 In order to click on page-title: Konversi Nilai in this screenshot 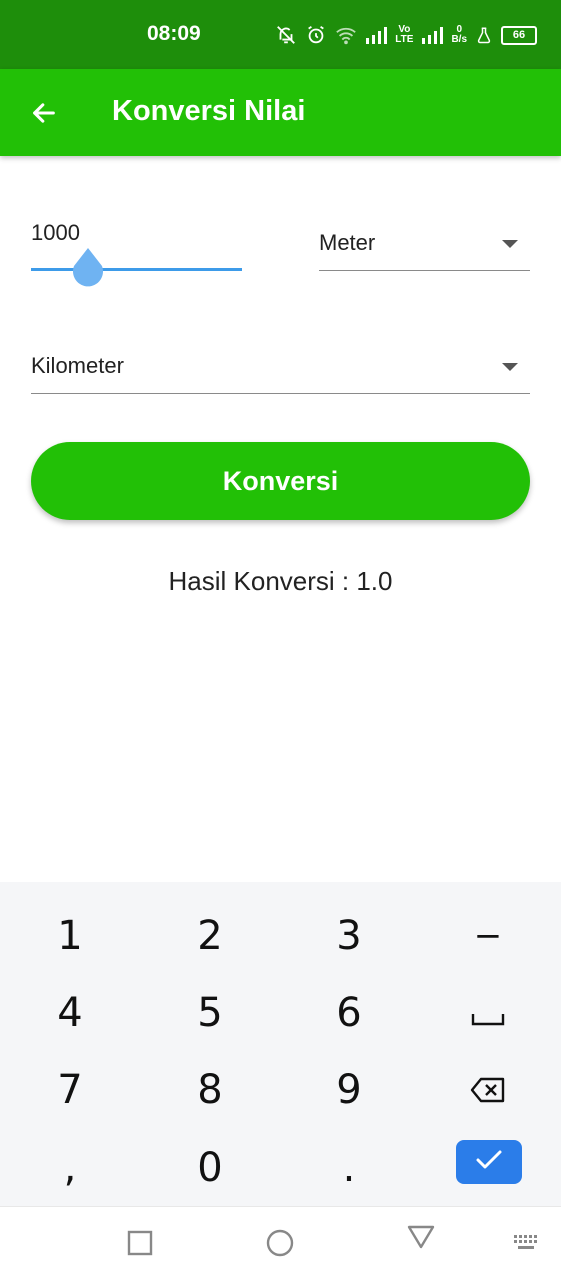, I will do `click(209, 111)`.